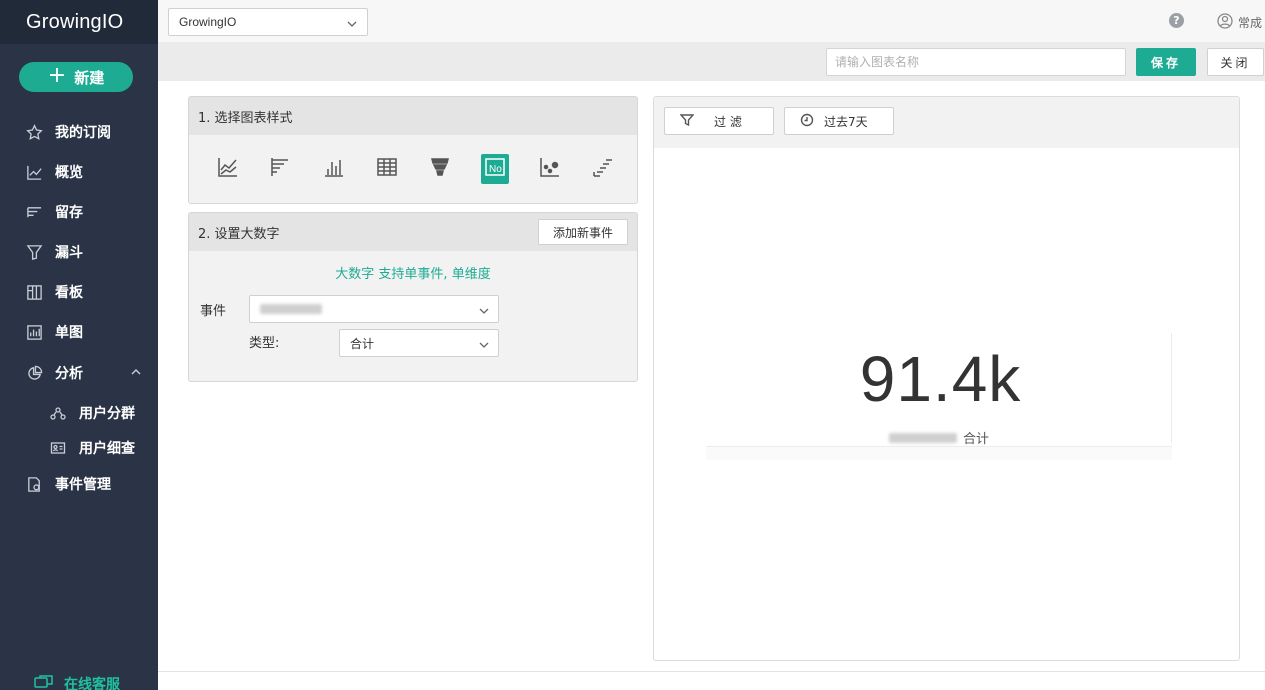 The image size is (1265, 690). I want to click on sidebar-item-label: 分析, so click(69, 374).